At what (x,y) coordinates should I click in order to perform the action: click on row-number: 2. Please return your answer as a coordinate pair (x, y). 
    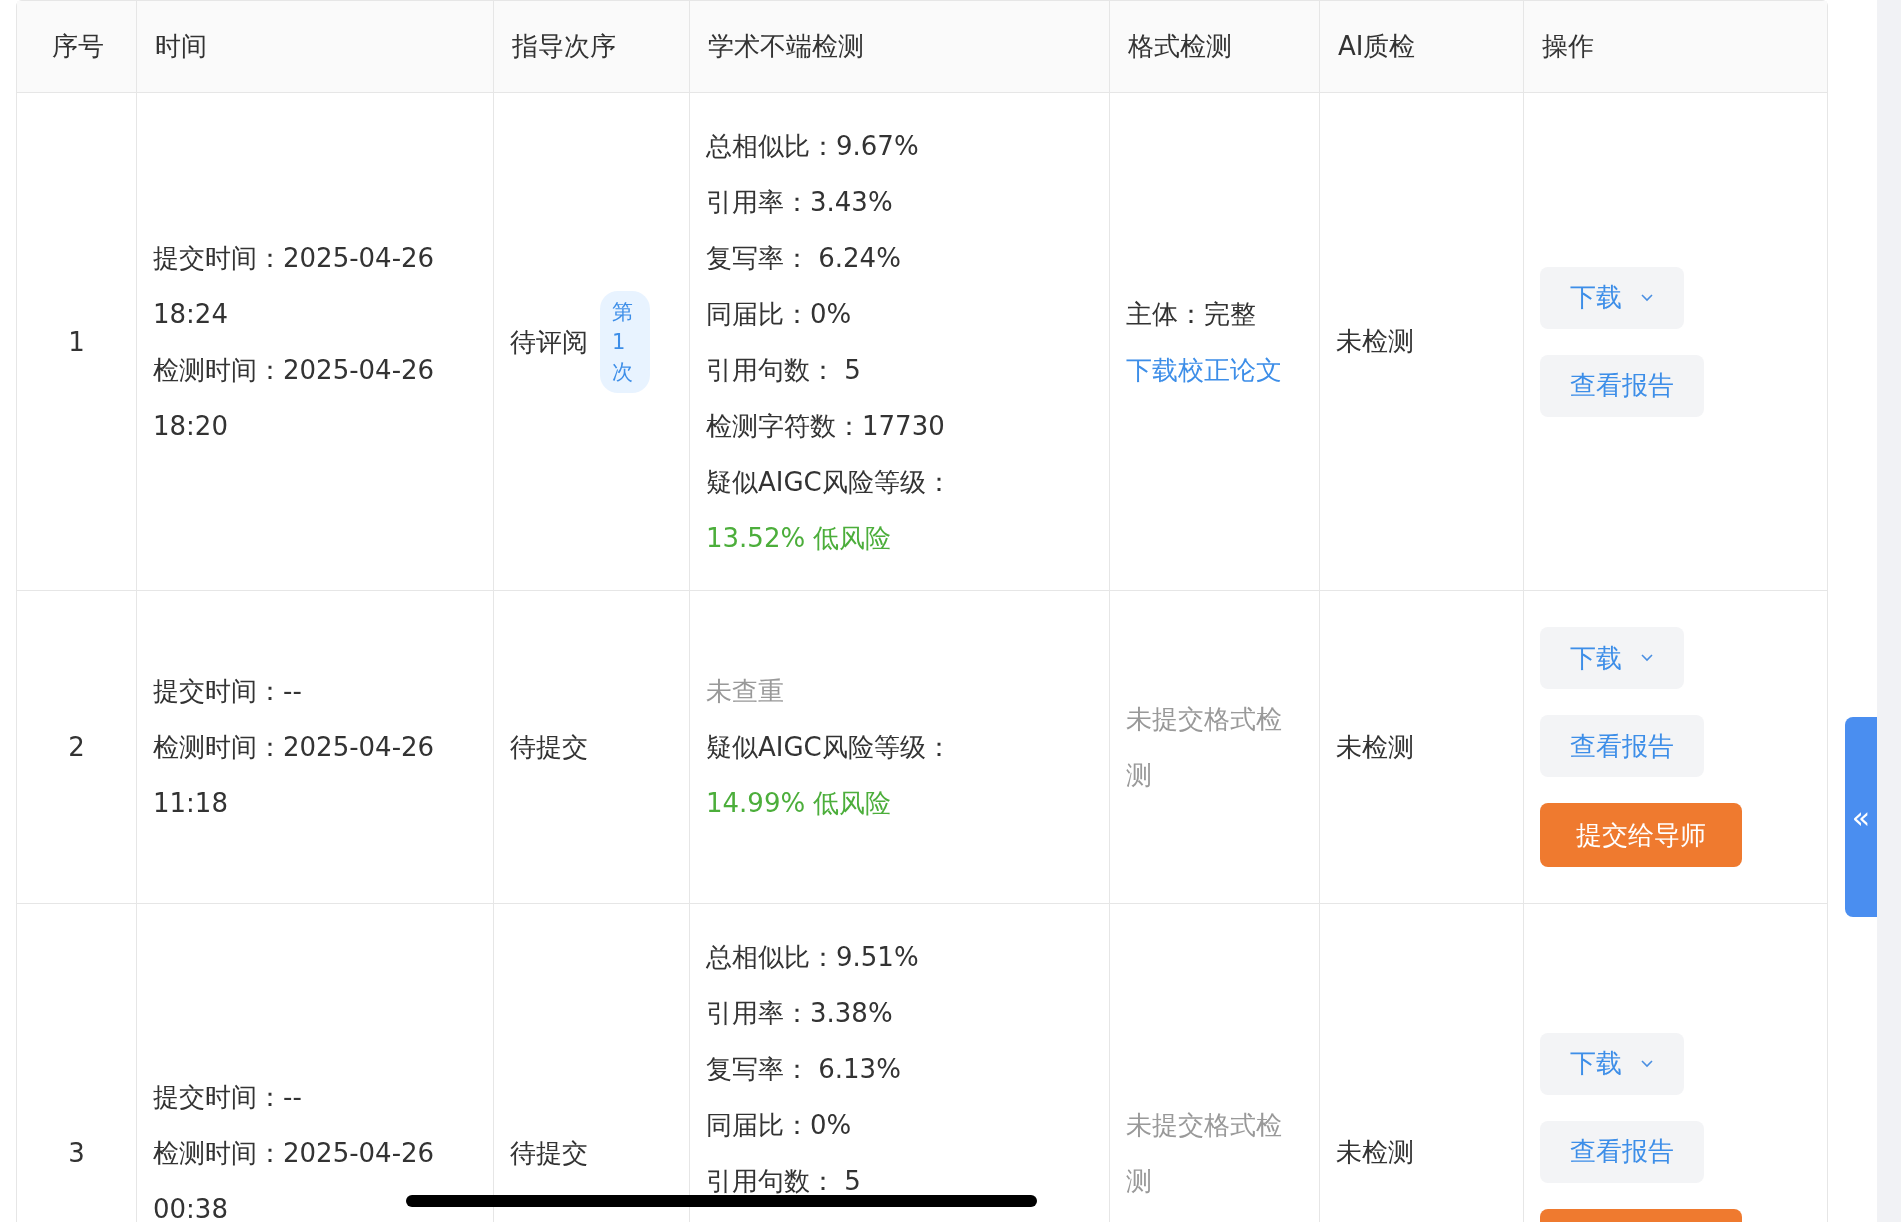
    Looking at the image, I should click on (76, 747).